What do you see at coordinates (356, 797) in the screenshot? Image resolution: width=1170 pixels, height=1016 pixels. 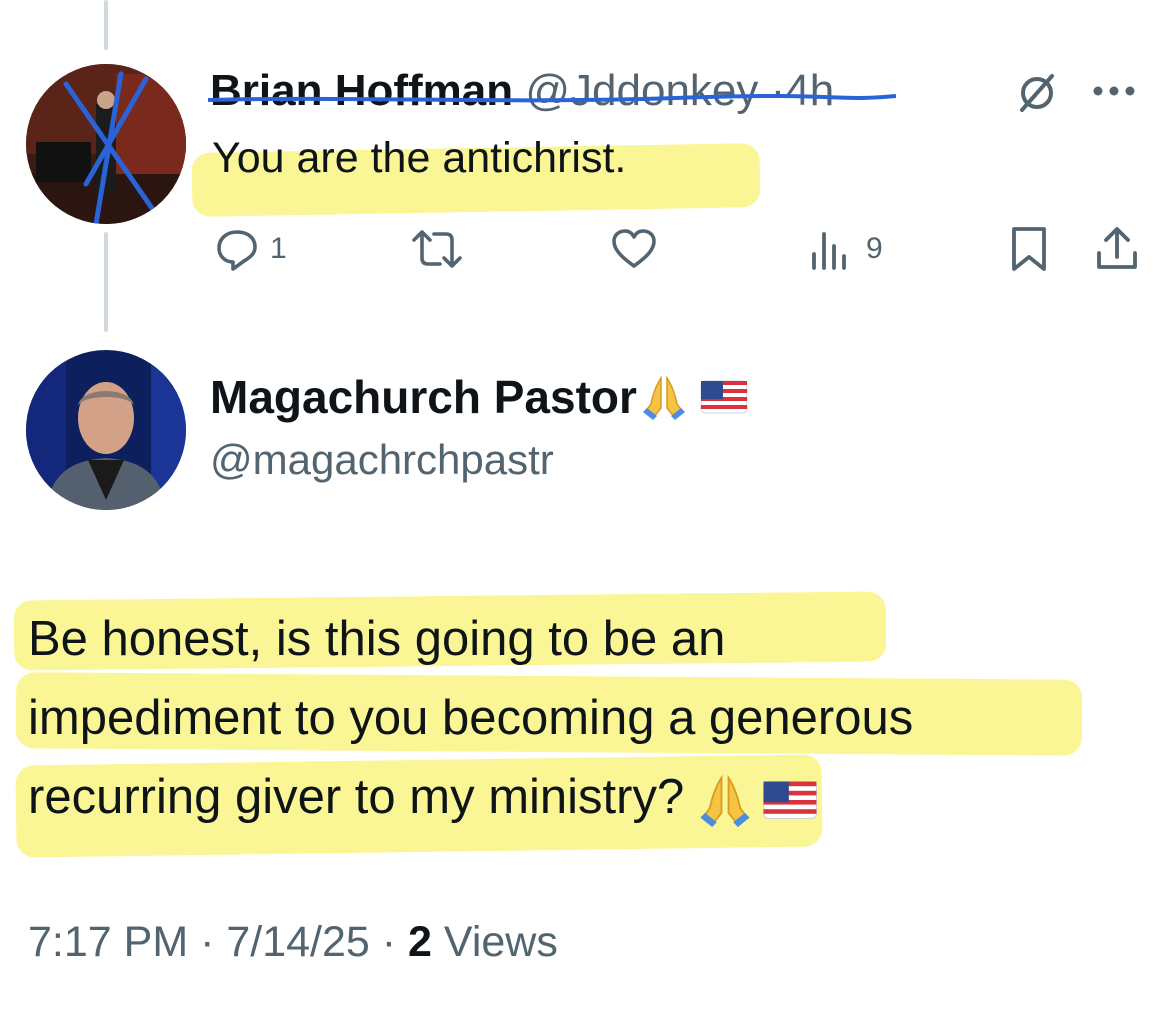 I see `body-line-3: recurring giver to my ministry?` at bounding box center [356, 797].